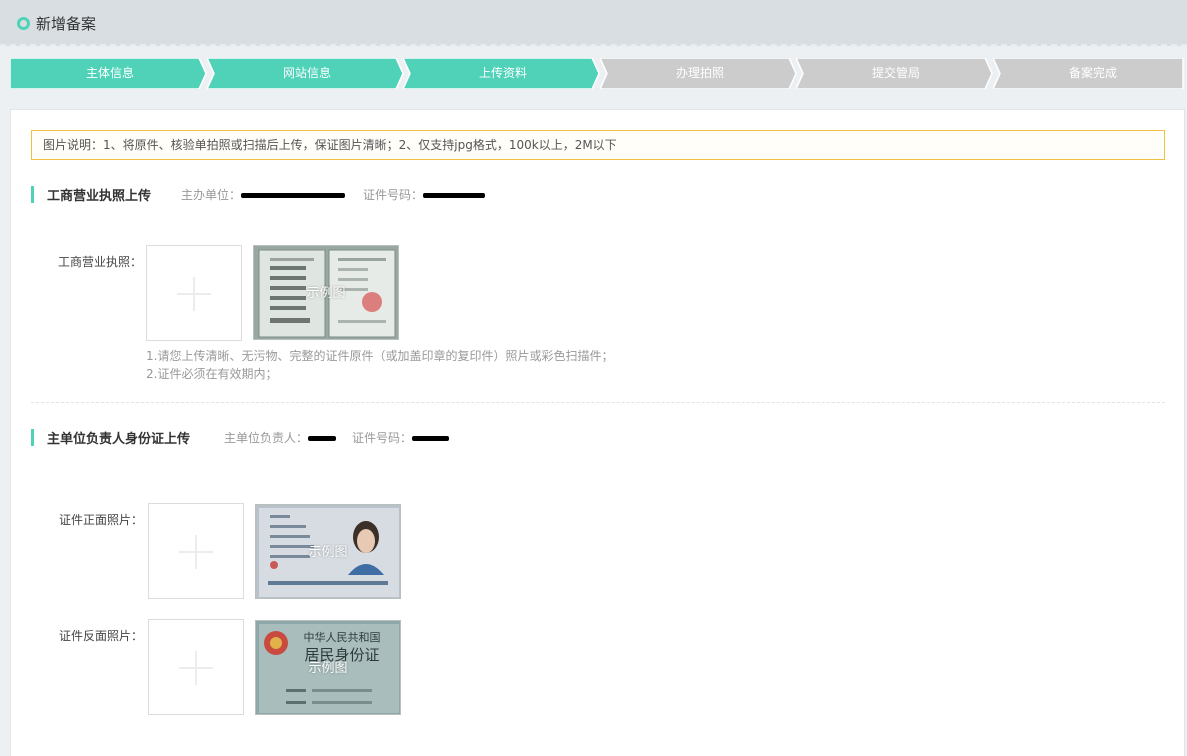  I want to click on step-1: 主体信息, so click(110, 73).